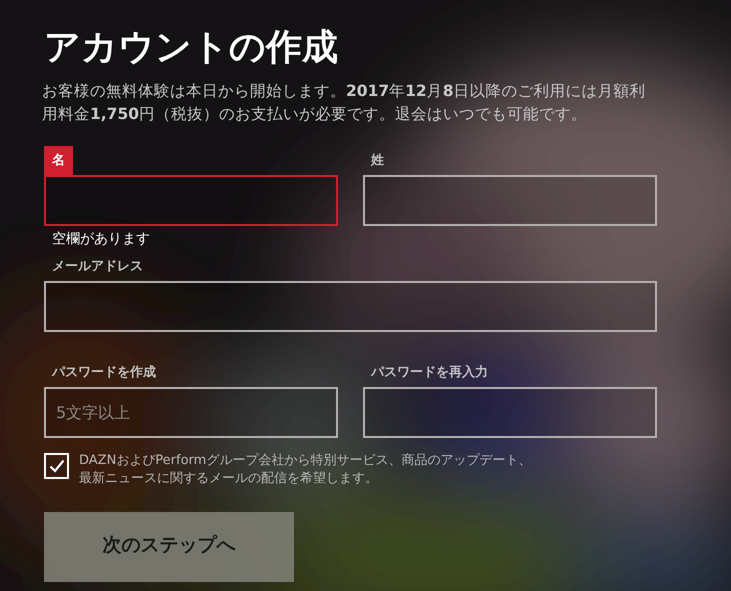 The height and width of the screenshot is (591, 731). I want to click on consent-text: DAZNおよびPerformグループ会社から特別サービス、商品のアップデート、, so click(305, 461).